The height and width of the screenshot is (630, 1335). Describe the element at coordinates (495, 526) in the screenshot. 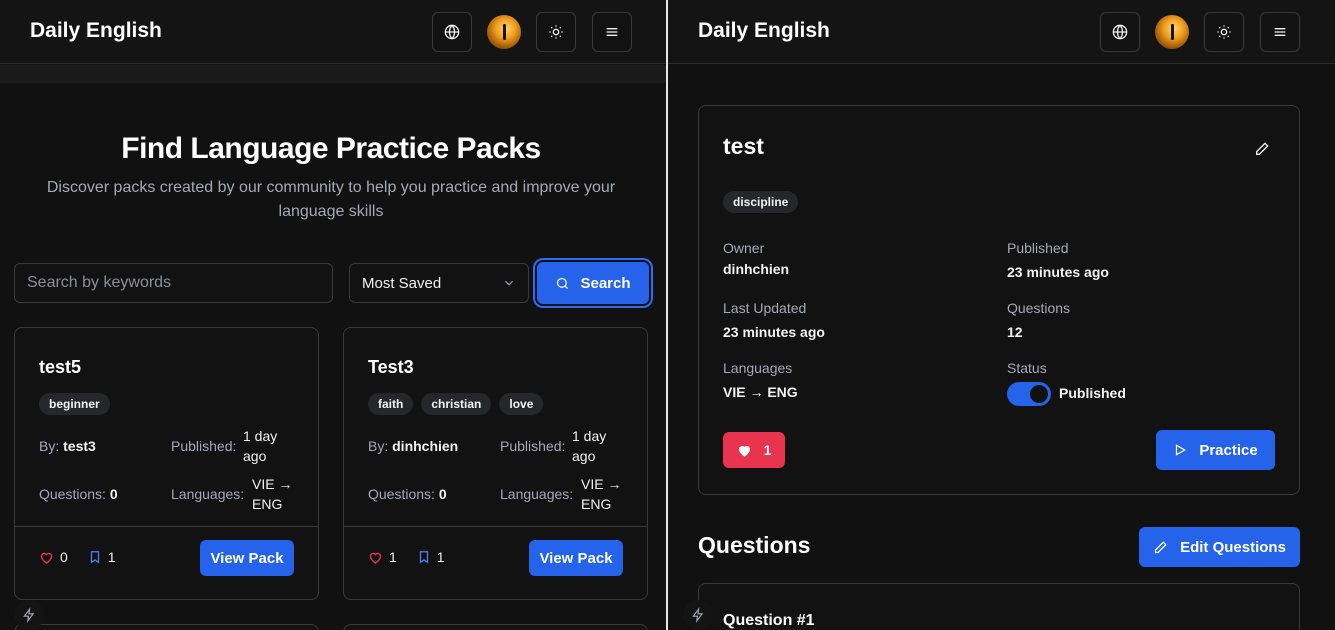

I see `card-divider` at that location.